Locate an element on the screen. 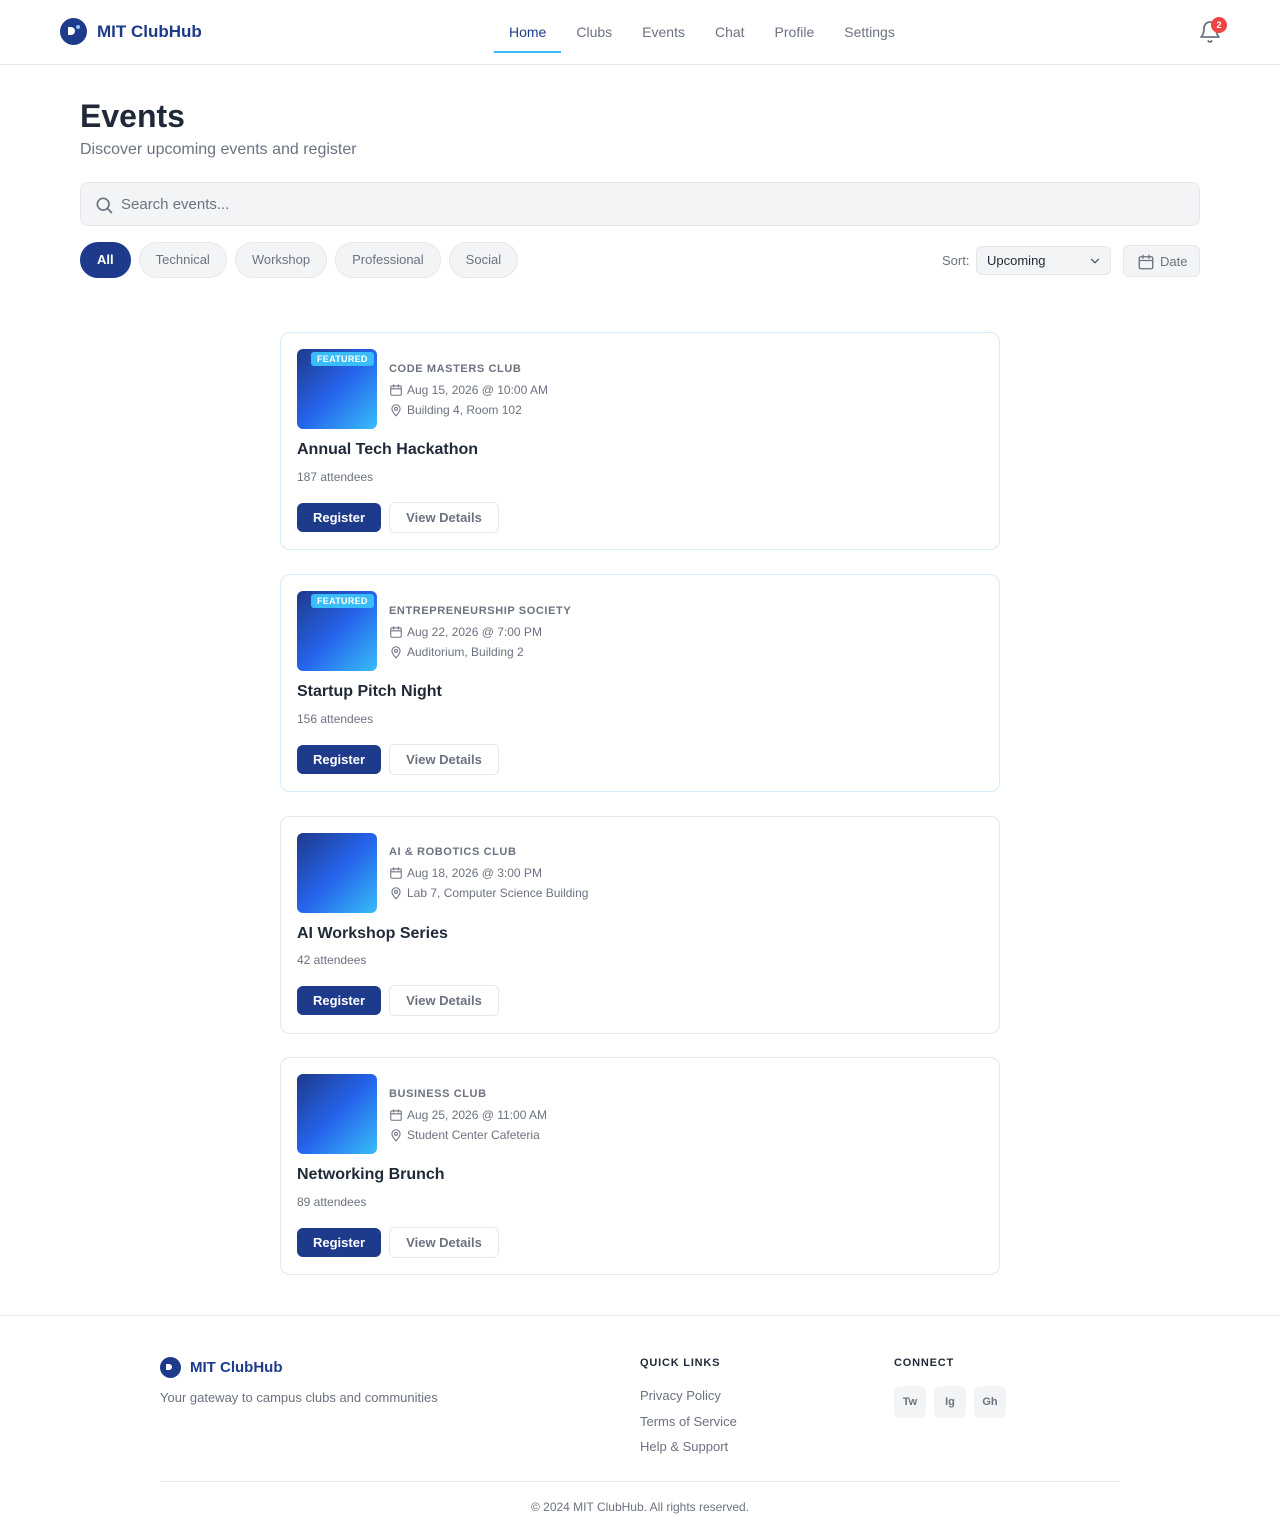 Image resolution: width=1280 pixels, height=1535 pixels. page-subtitle: Discover upcoming events and register is located at coordinates (218, 149).